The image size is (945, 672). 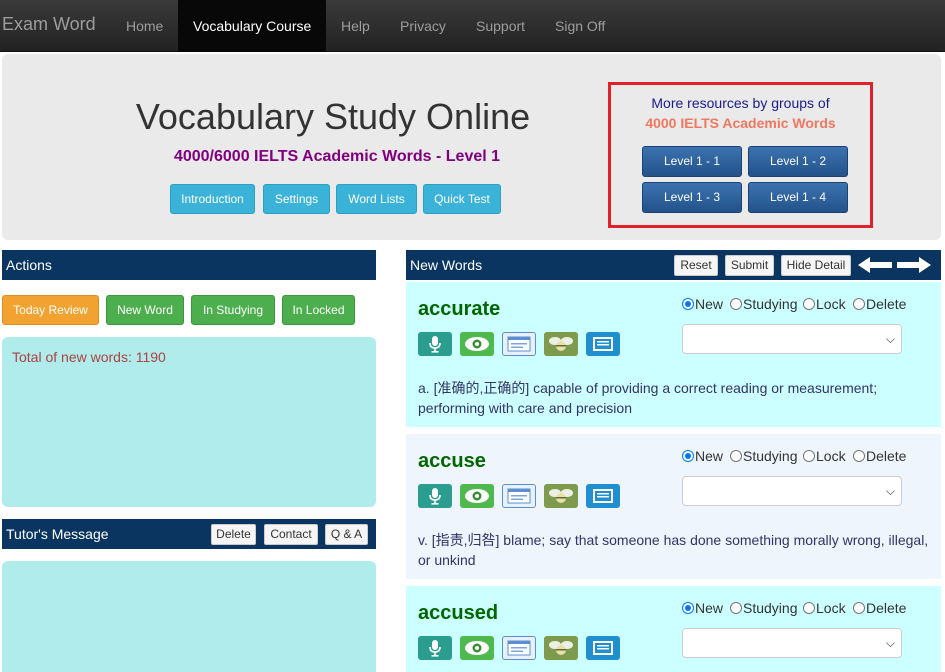 What do you see at coordinates (446, 265) in the screenshot?
I see `new-words-title: New Words` at bounding box center [446, 265].